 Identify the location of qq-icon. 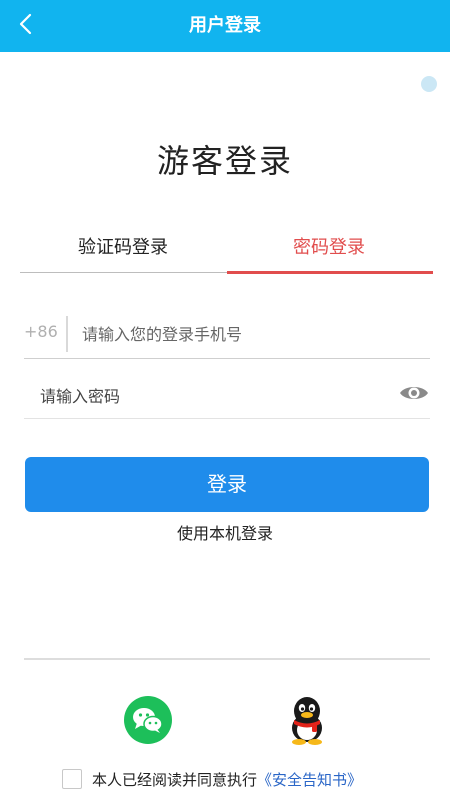
(307, 721).